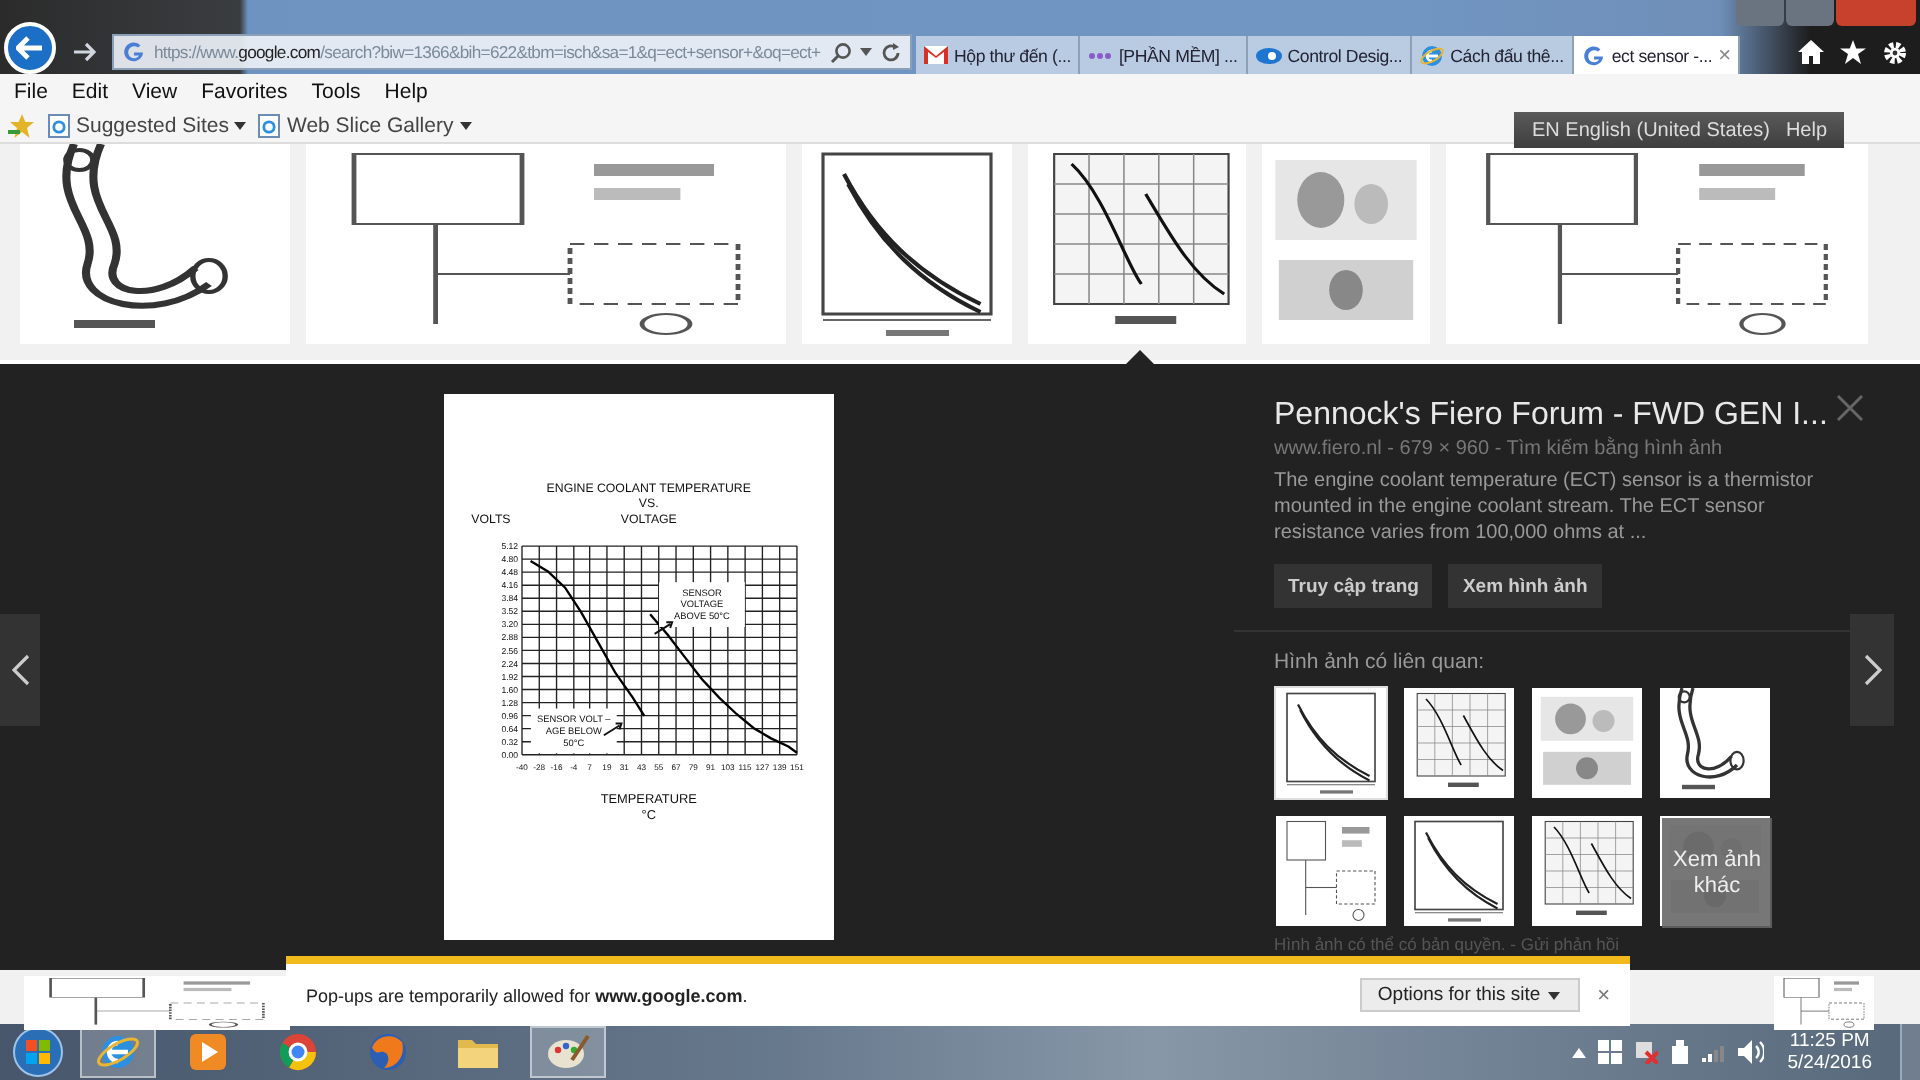  Describe the element at coordinates (414, 92) in the screenshot. I see `menu-item: Help` at that location.